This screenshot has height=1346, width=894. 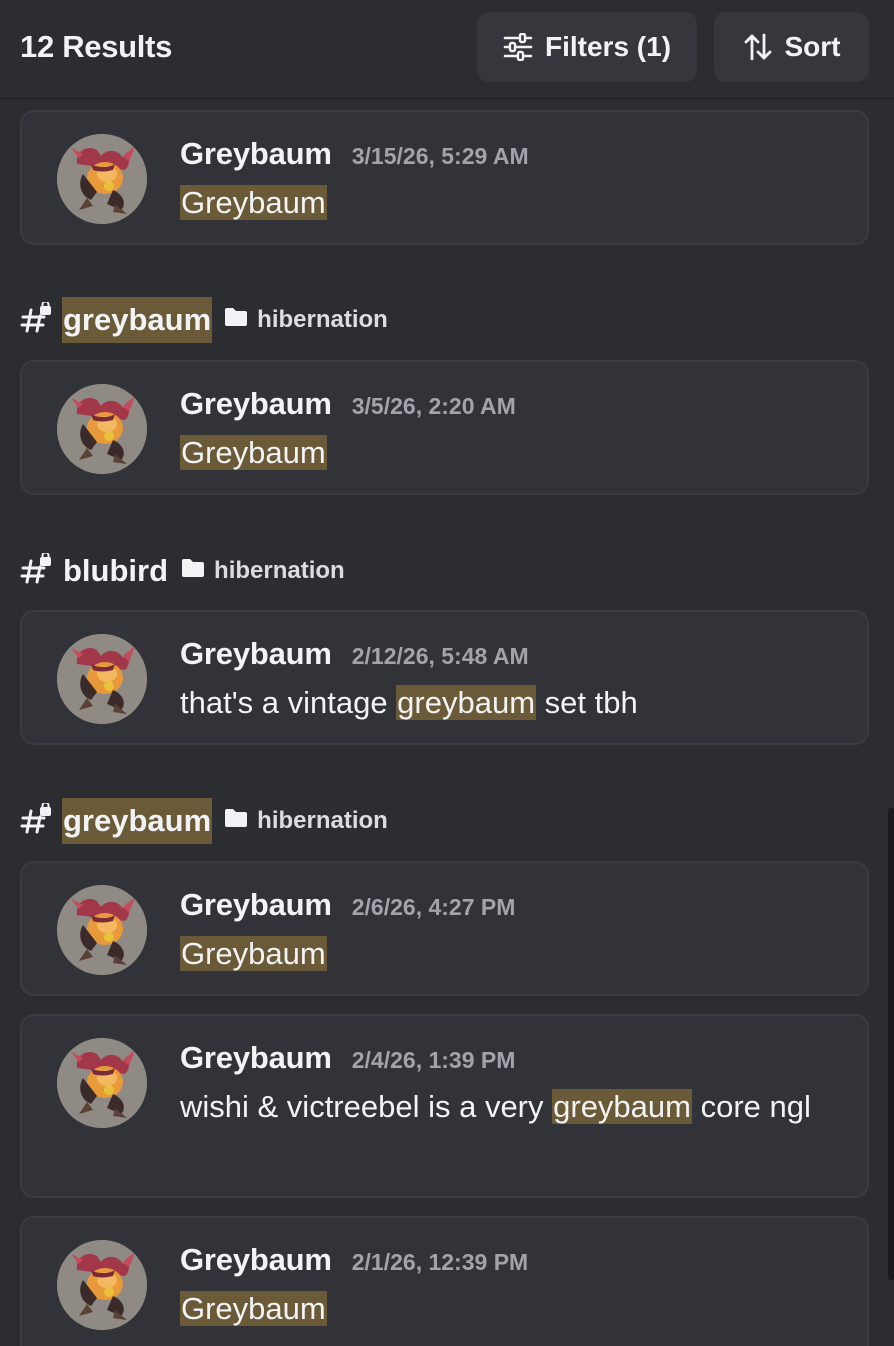 I want to click on message-timestamp: 2/1/26, 12:39 PM, so click(x=440, y=1262).